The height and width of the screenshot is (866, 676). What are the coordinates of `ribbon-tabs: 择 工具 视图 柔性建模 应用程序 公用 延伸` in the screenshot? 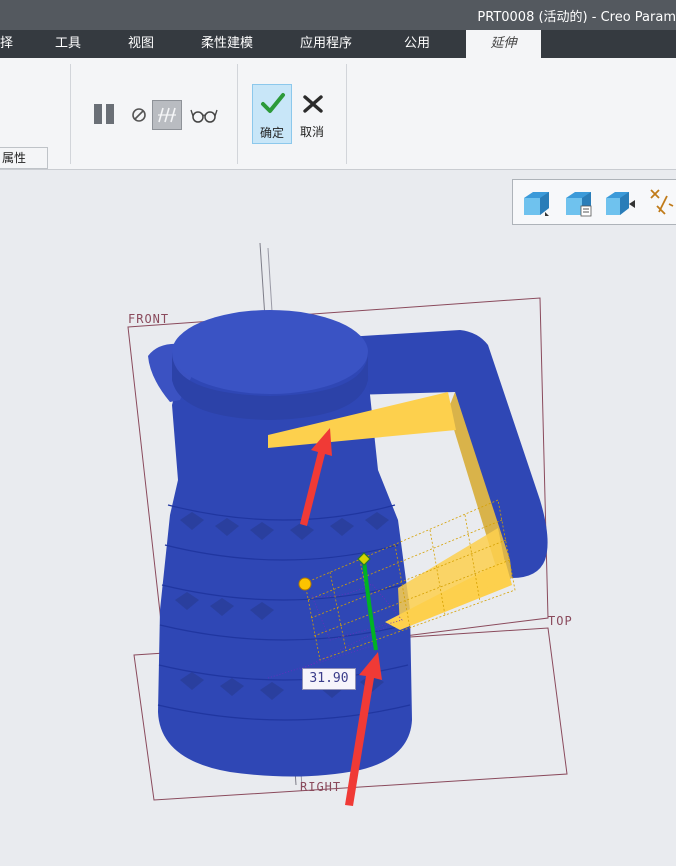 It's located at (338, 44).